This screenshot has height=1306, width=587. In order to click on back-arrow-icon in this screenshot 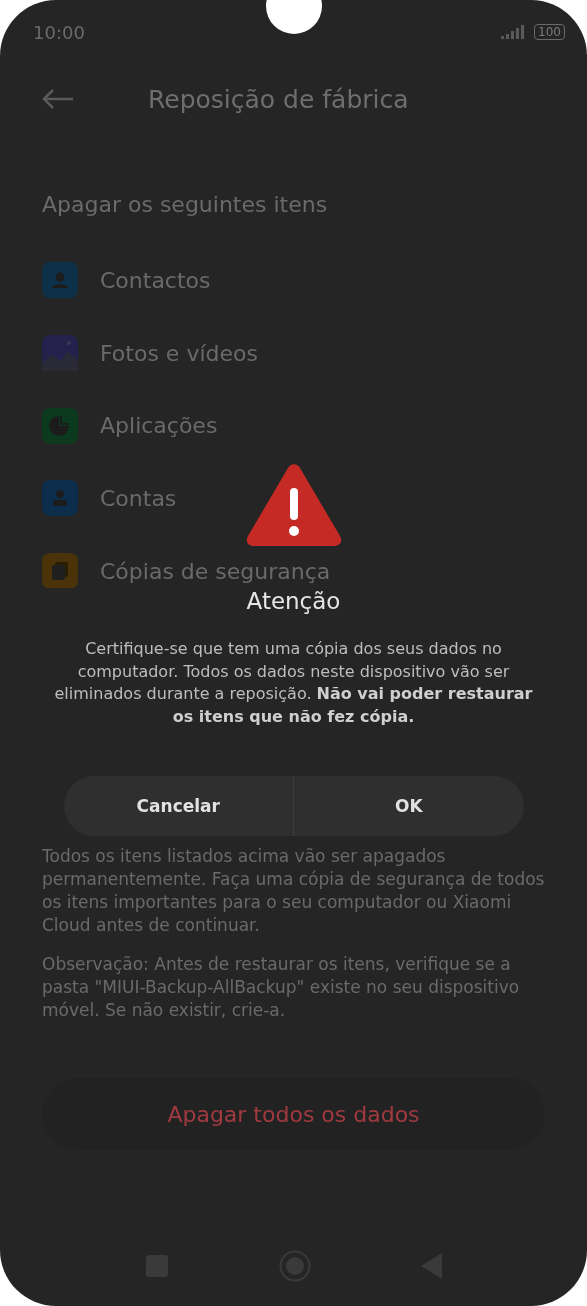, I will do `click(58, 99)`.